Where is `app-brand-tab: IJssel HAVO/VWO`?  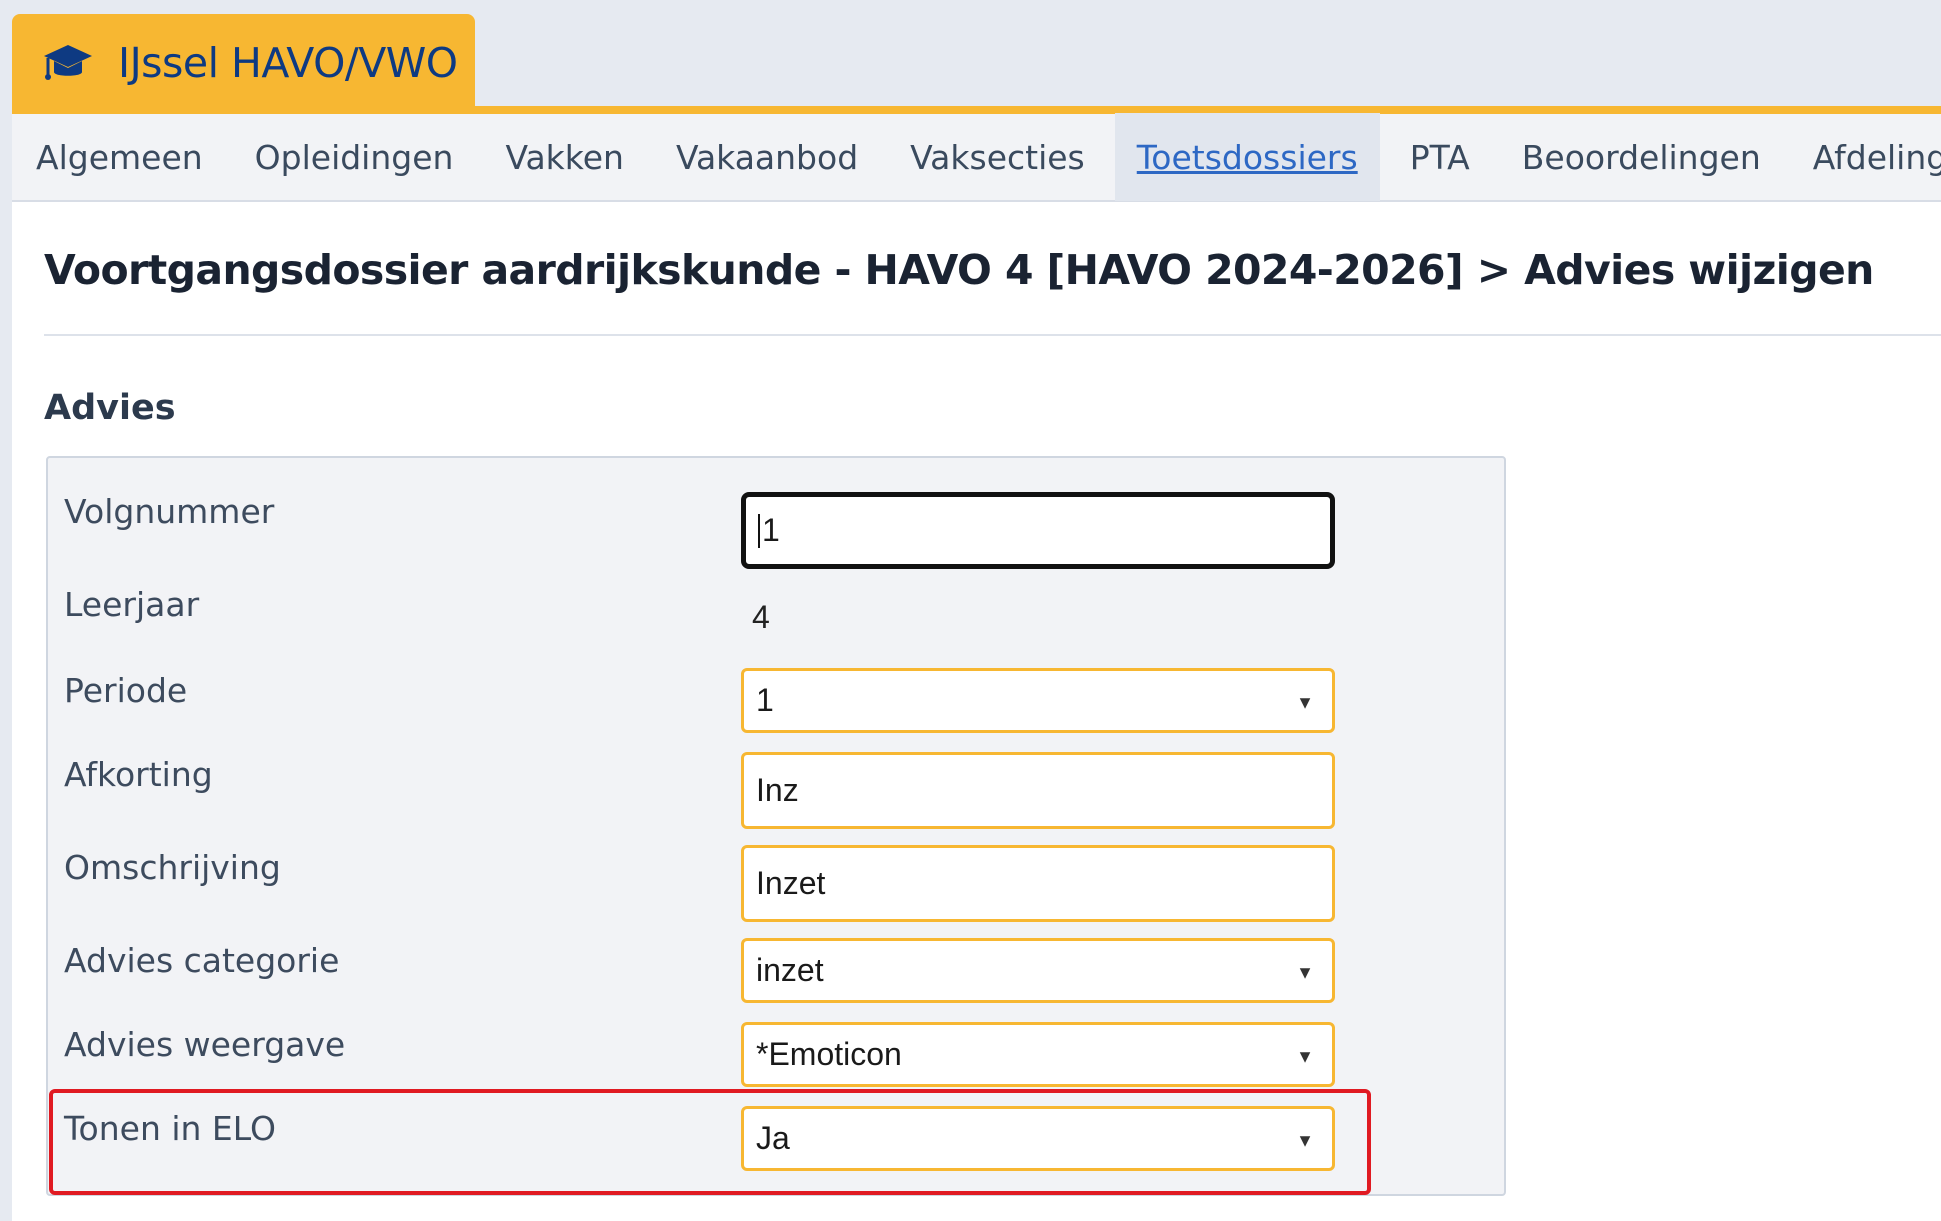 app-brand-tab: IJssel HAVO/VWO is located at coordinates (243, 63).